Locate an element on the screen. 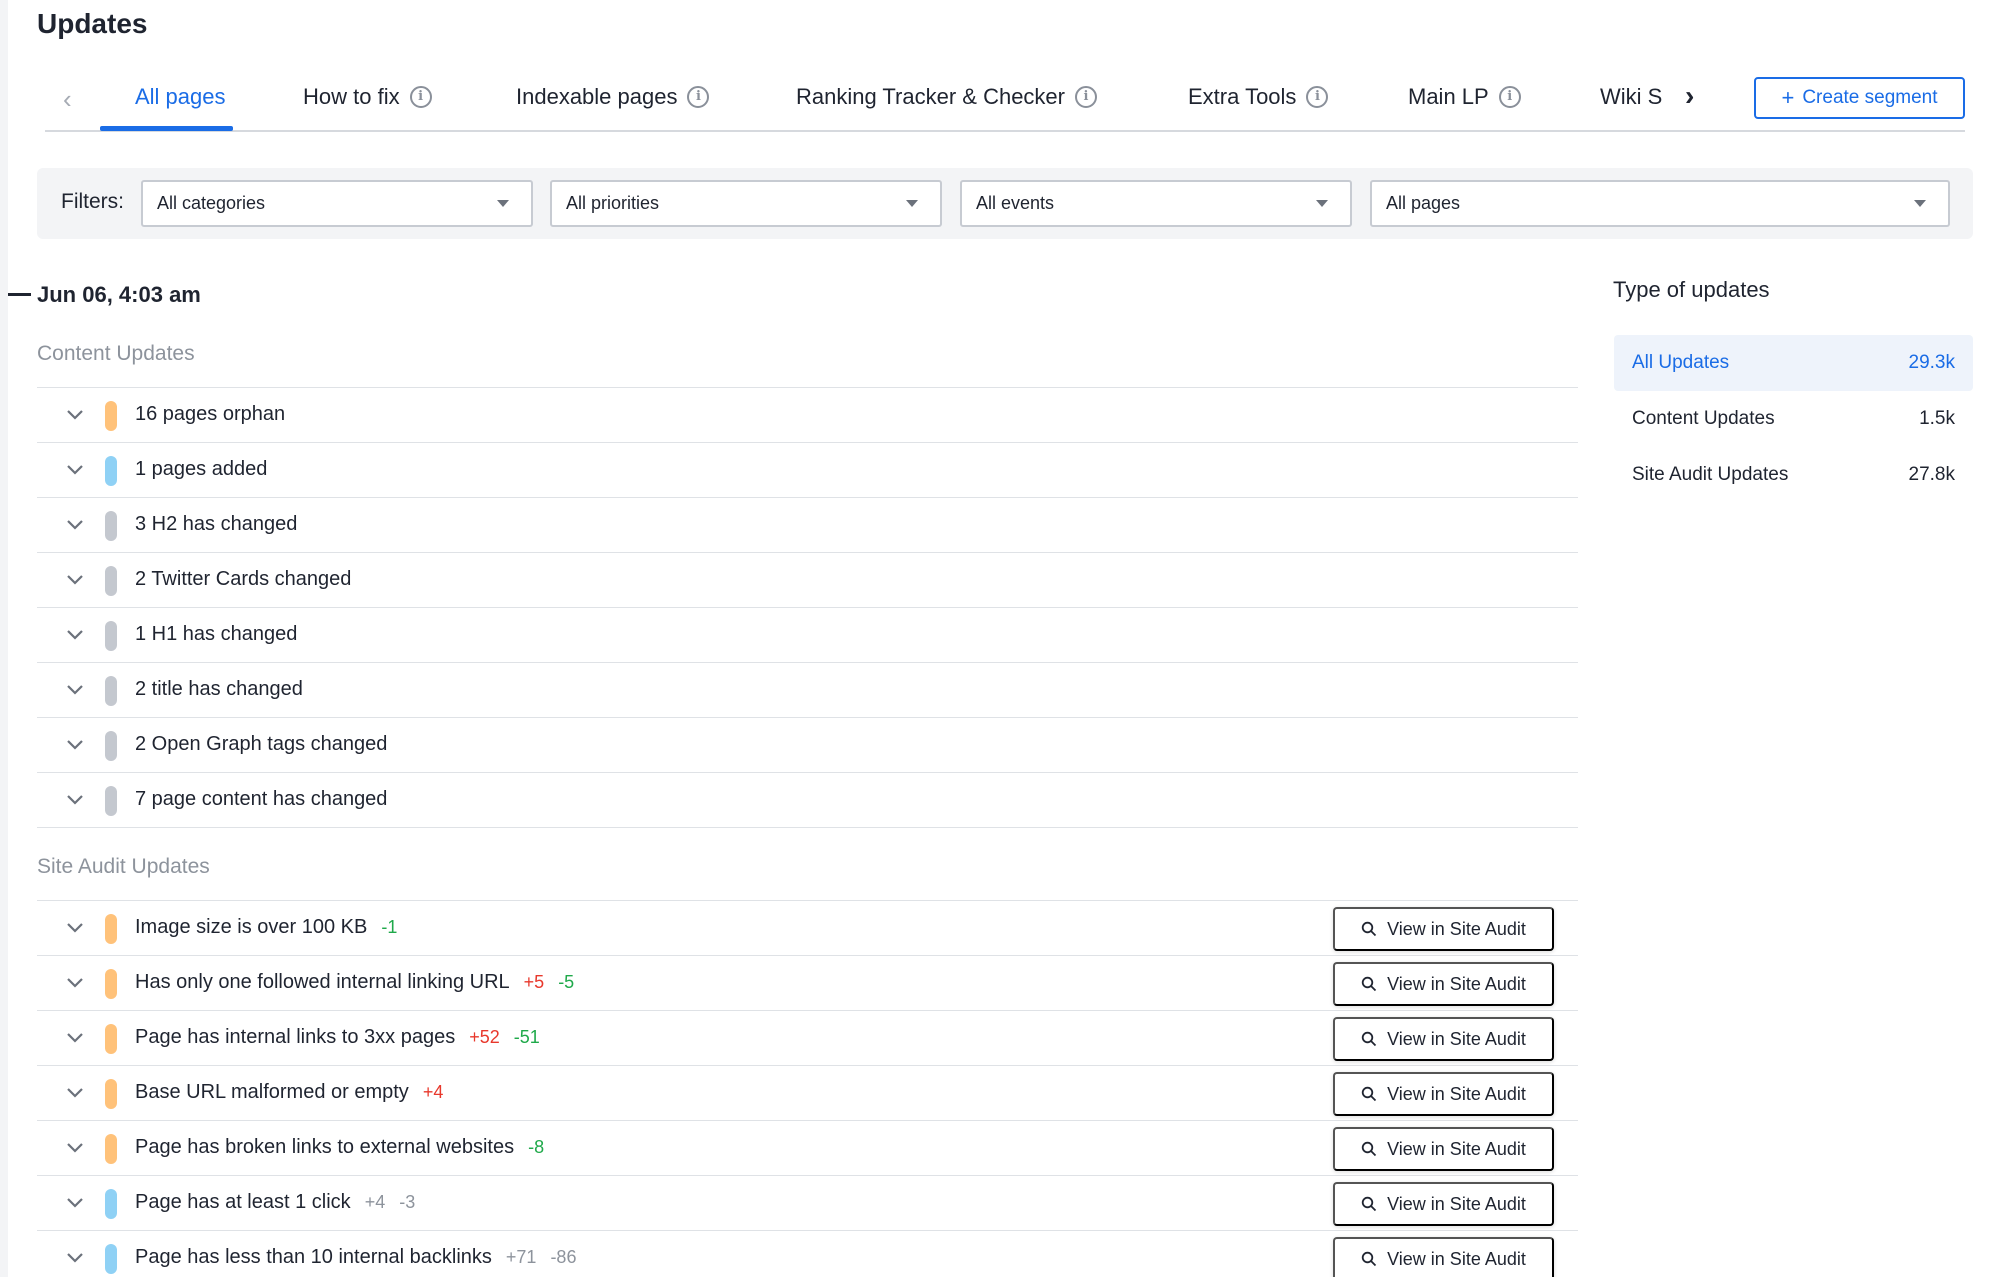  tab-how-to-fix: How to fix i is located at coordinates (367, 97).